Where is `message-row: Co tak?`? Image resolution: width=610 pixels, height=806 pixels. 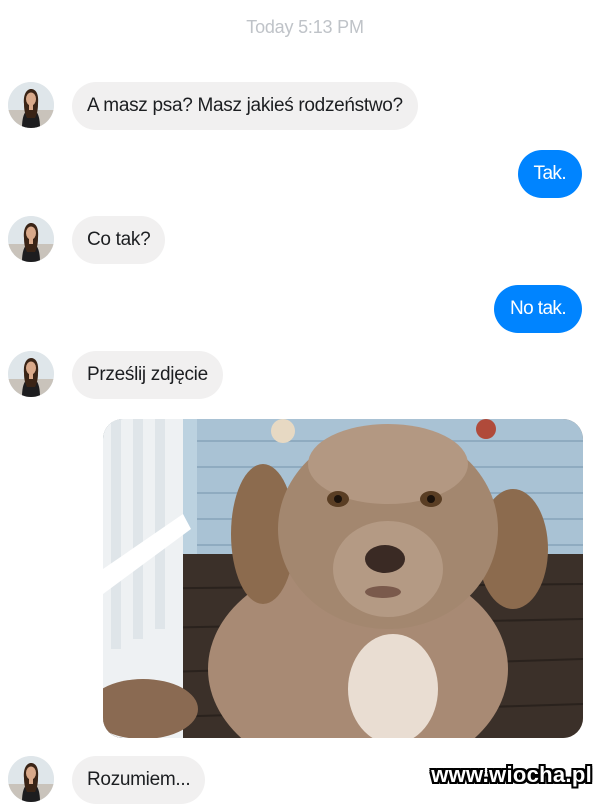 message-row: Co tak? is located at coordinates (305, 240).